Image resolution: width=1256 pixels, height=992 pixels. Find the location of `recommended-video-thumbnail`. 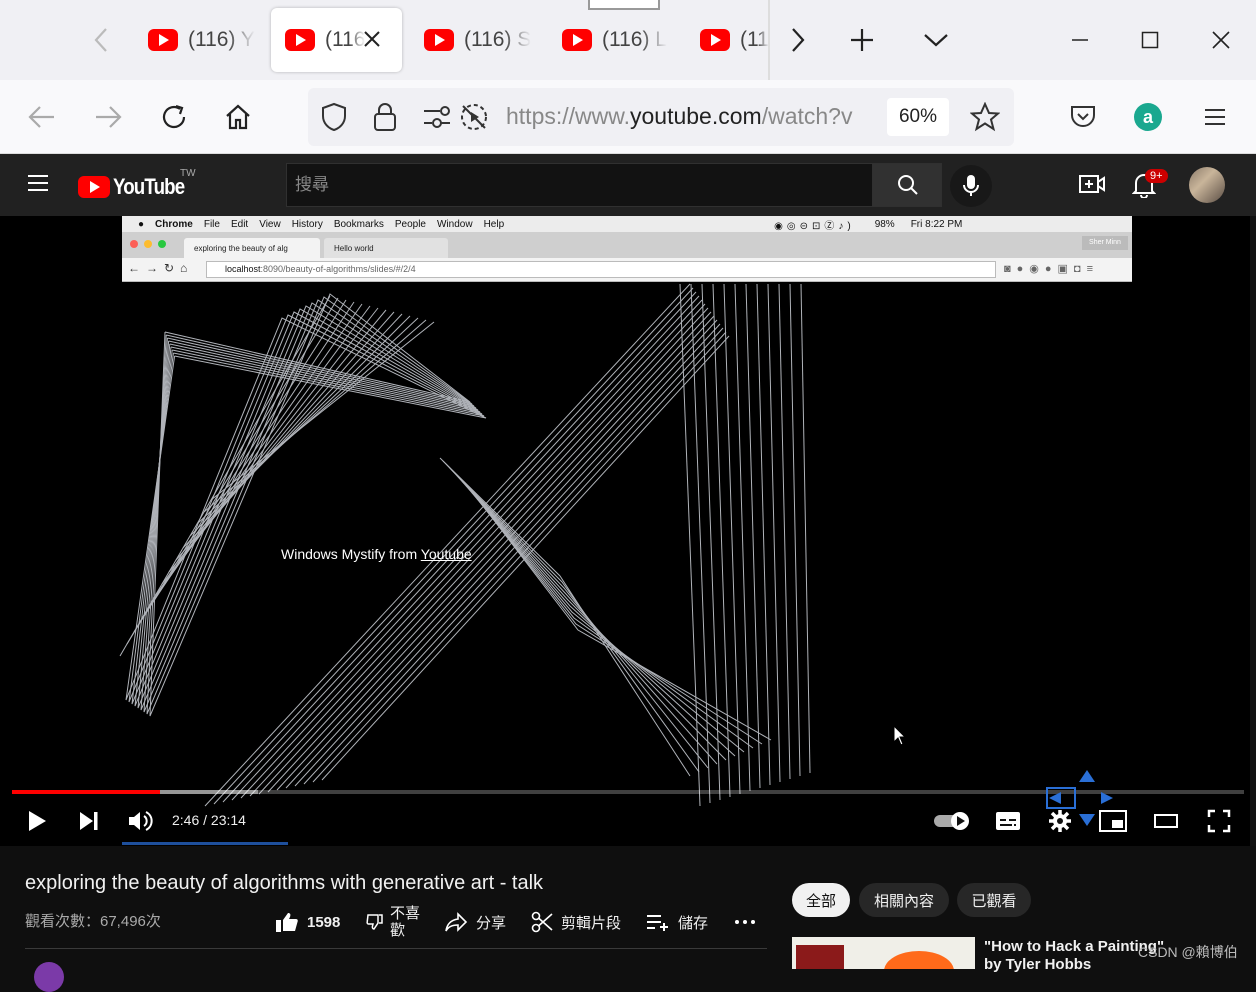

recommended-video-thumbnail is located at coordinates (883, 953).